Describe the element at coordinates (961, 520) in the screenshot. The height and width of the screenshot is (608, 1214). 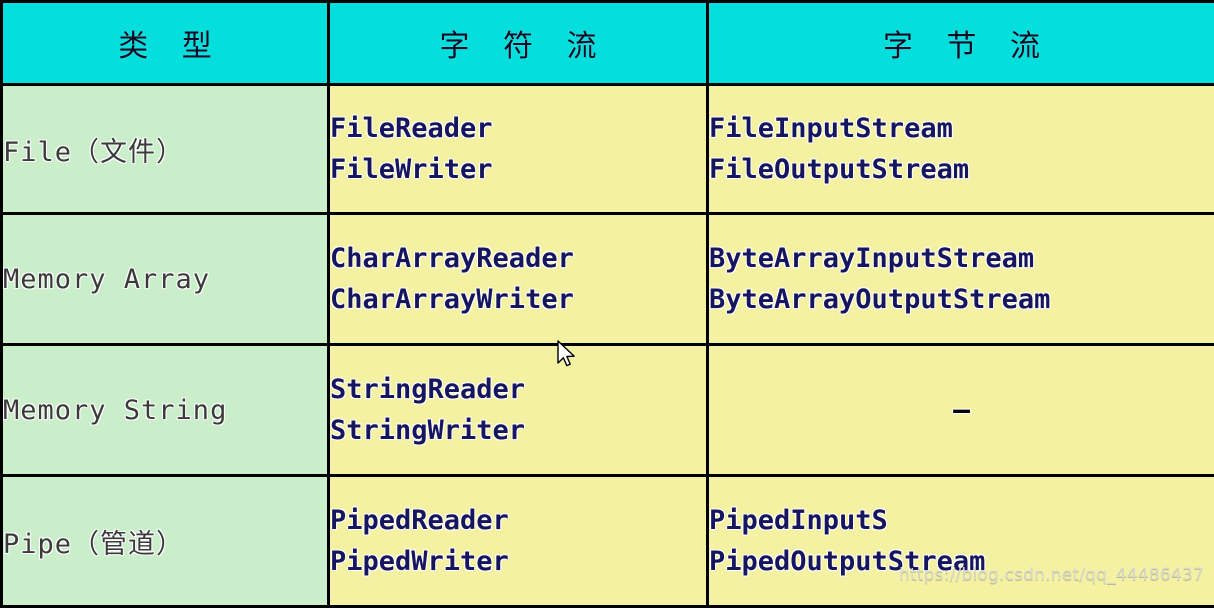
I see `stream-class-name: PipedInputS` at that location.